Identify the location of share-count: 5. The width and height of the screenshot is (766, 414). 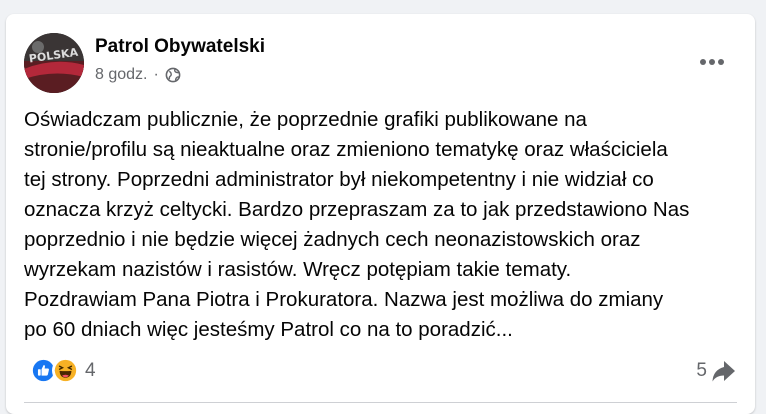
(701, 370).